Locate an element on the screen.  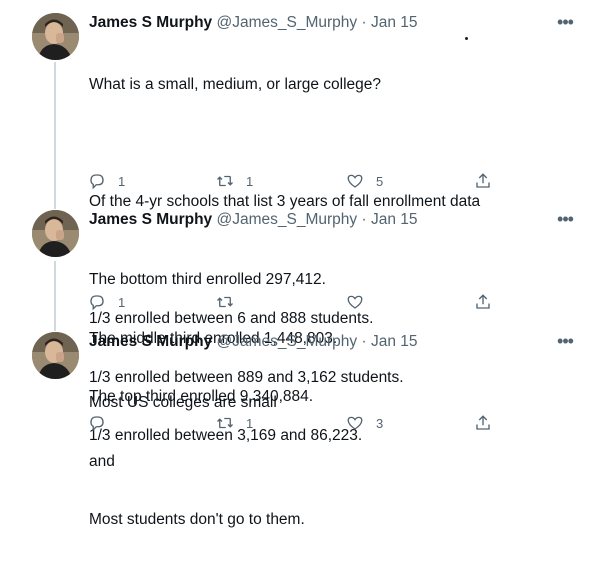
like-button: 5 is located at coordinates (364, 181).